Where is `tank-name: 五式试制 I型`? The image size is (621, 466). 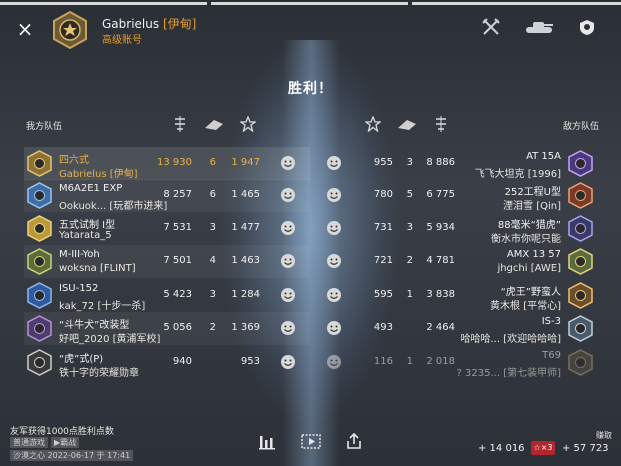
tank-name: 五式试制 I型 is located at coordinates (87, 225).